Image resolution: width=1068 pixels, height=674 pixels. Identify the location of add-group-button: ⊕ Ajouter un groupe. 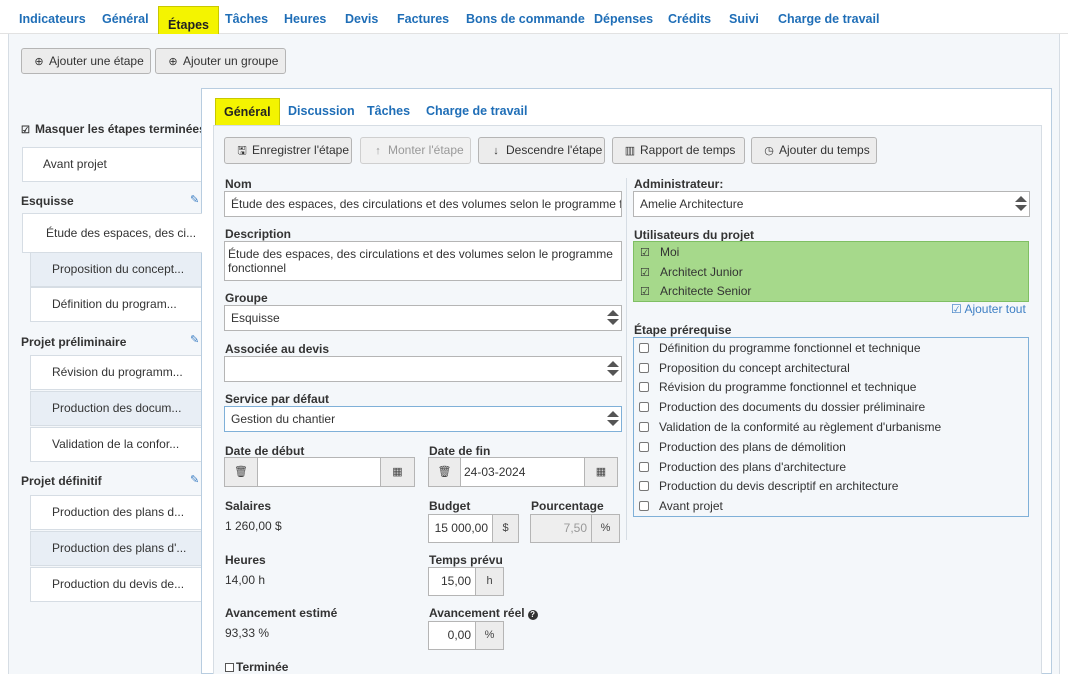
(220, 61).